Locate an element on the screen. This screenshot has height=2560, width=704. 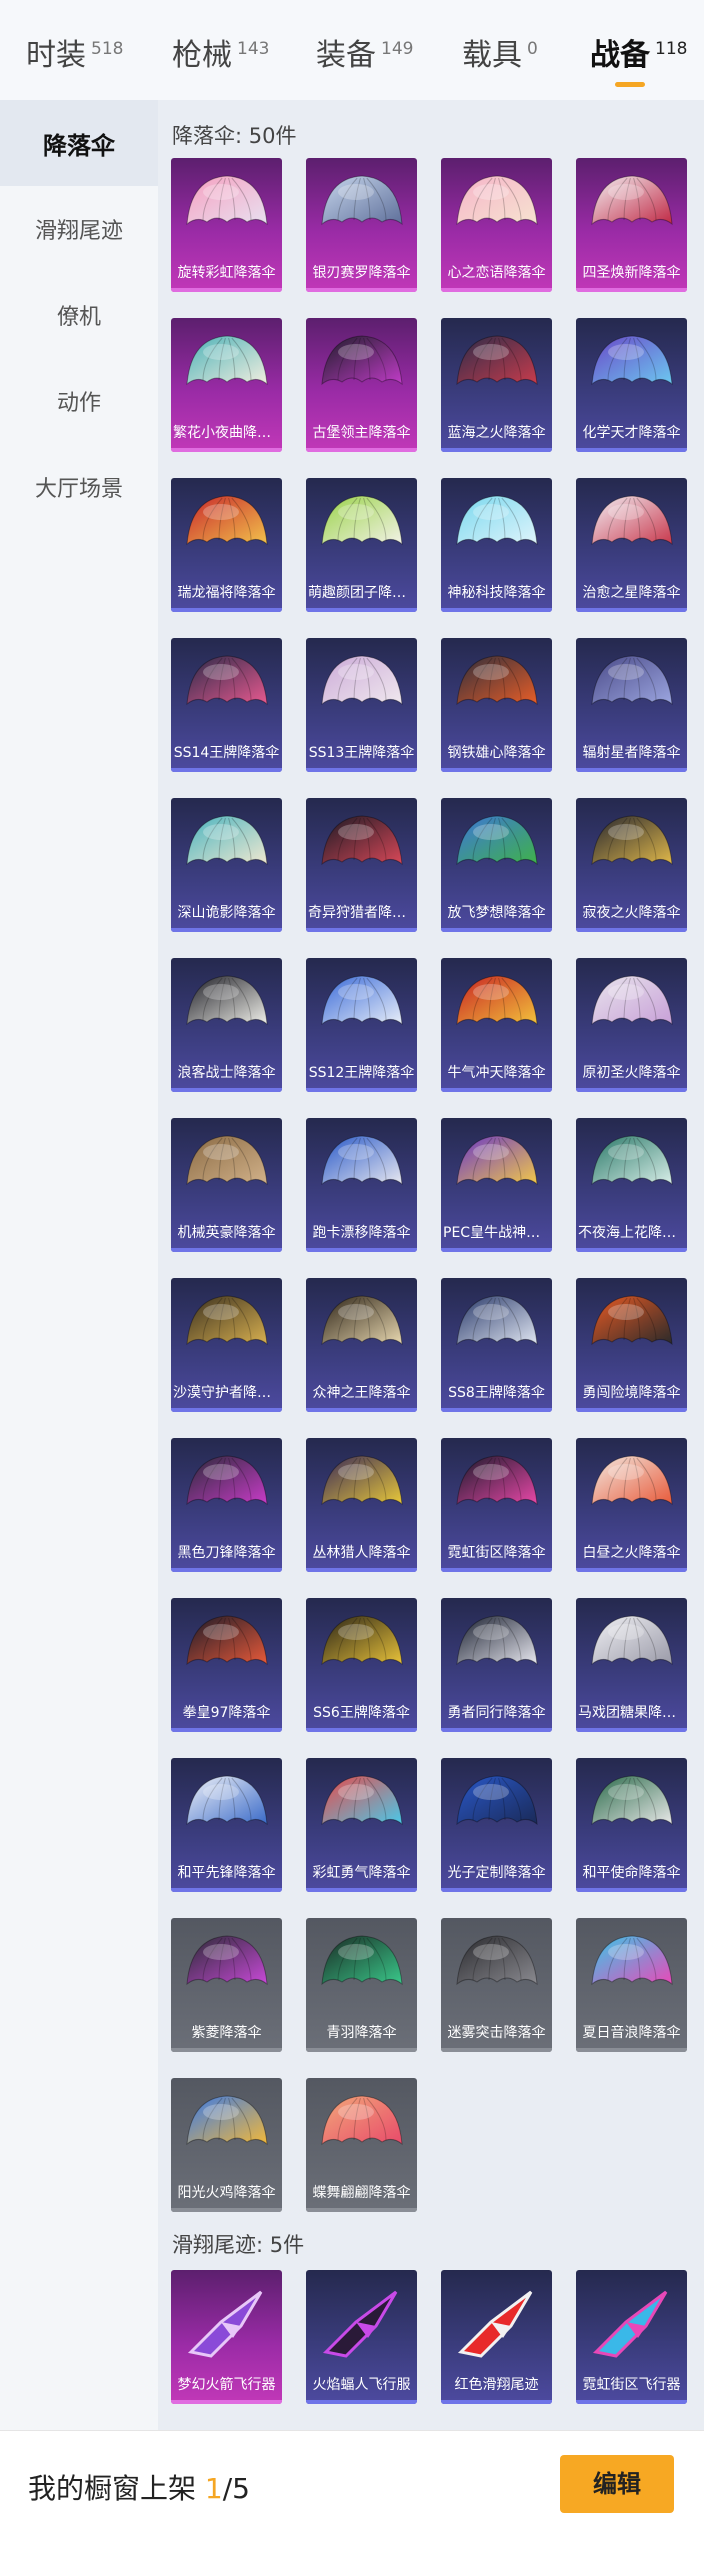
parachute-item: 和平先锋降落伞 is located at coordinates (226, 1825).